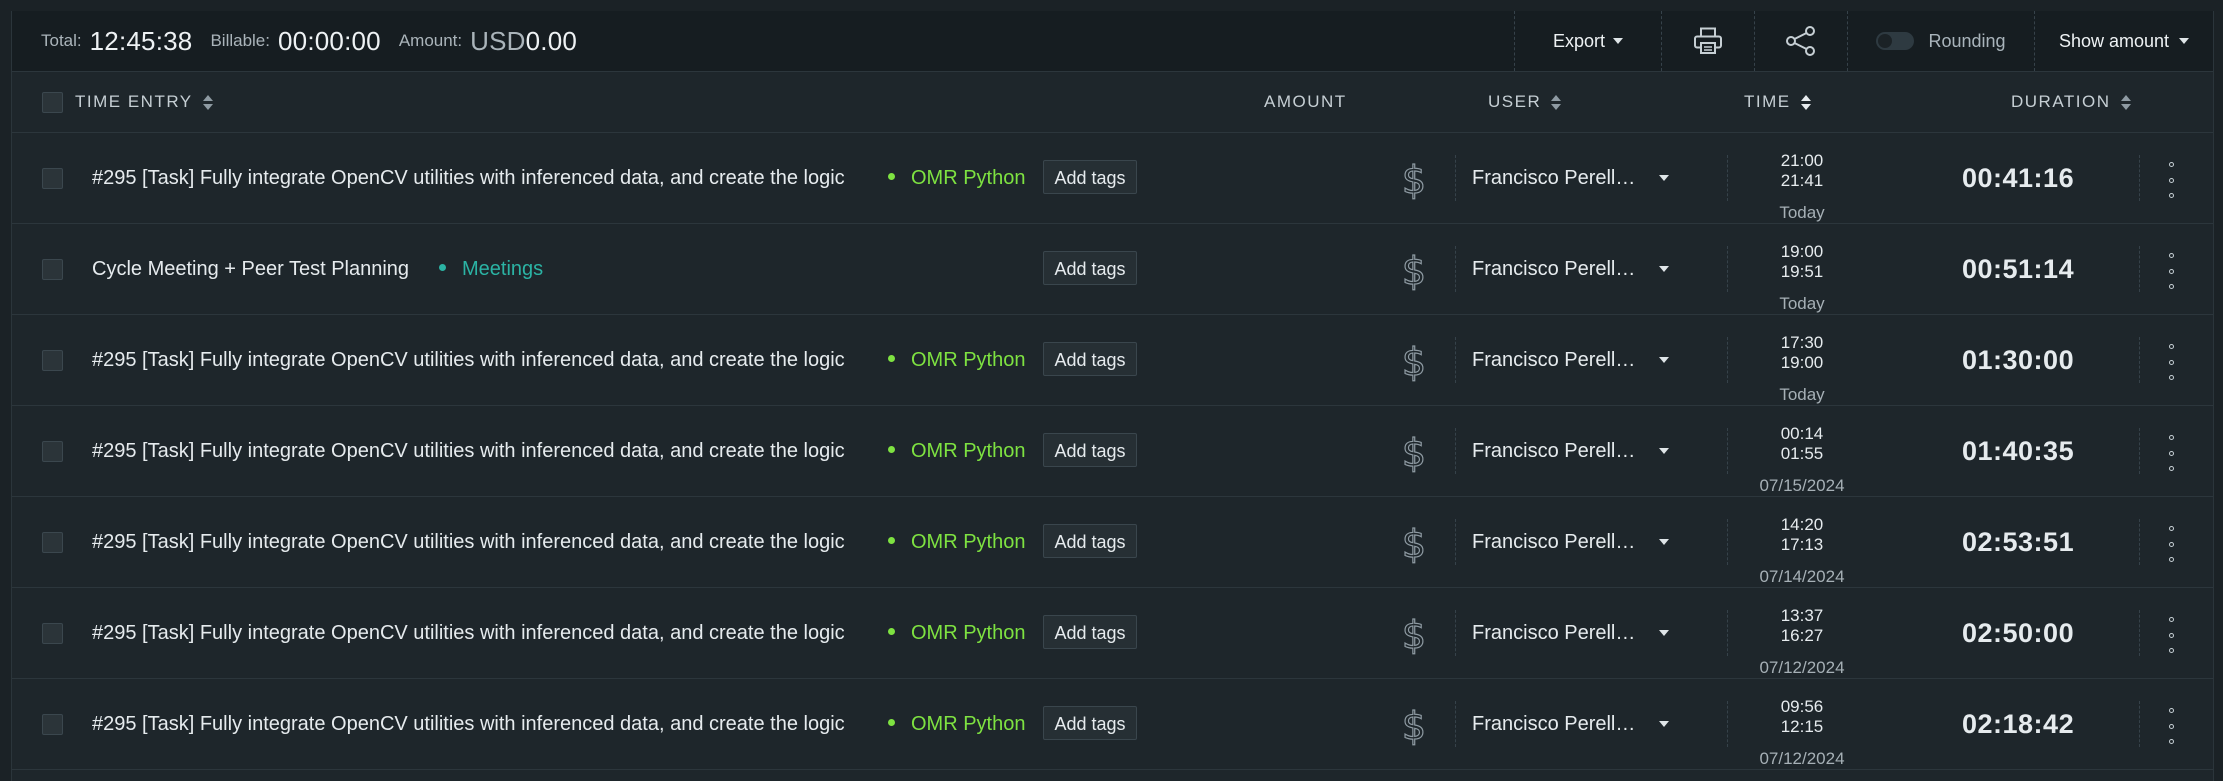 Image resolution: width=2223 pixels, height=781 pixels. What do you see at coordinates (240, 40) in the screenshot?
I see `billable-label: Billable:` at bounding box center [240, 40].